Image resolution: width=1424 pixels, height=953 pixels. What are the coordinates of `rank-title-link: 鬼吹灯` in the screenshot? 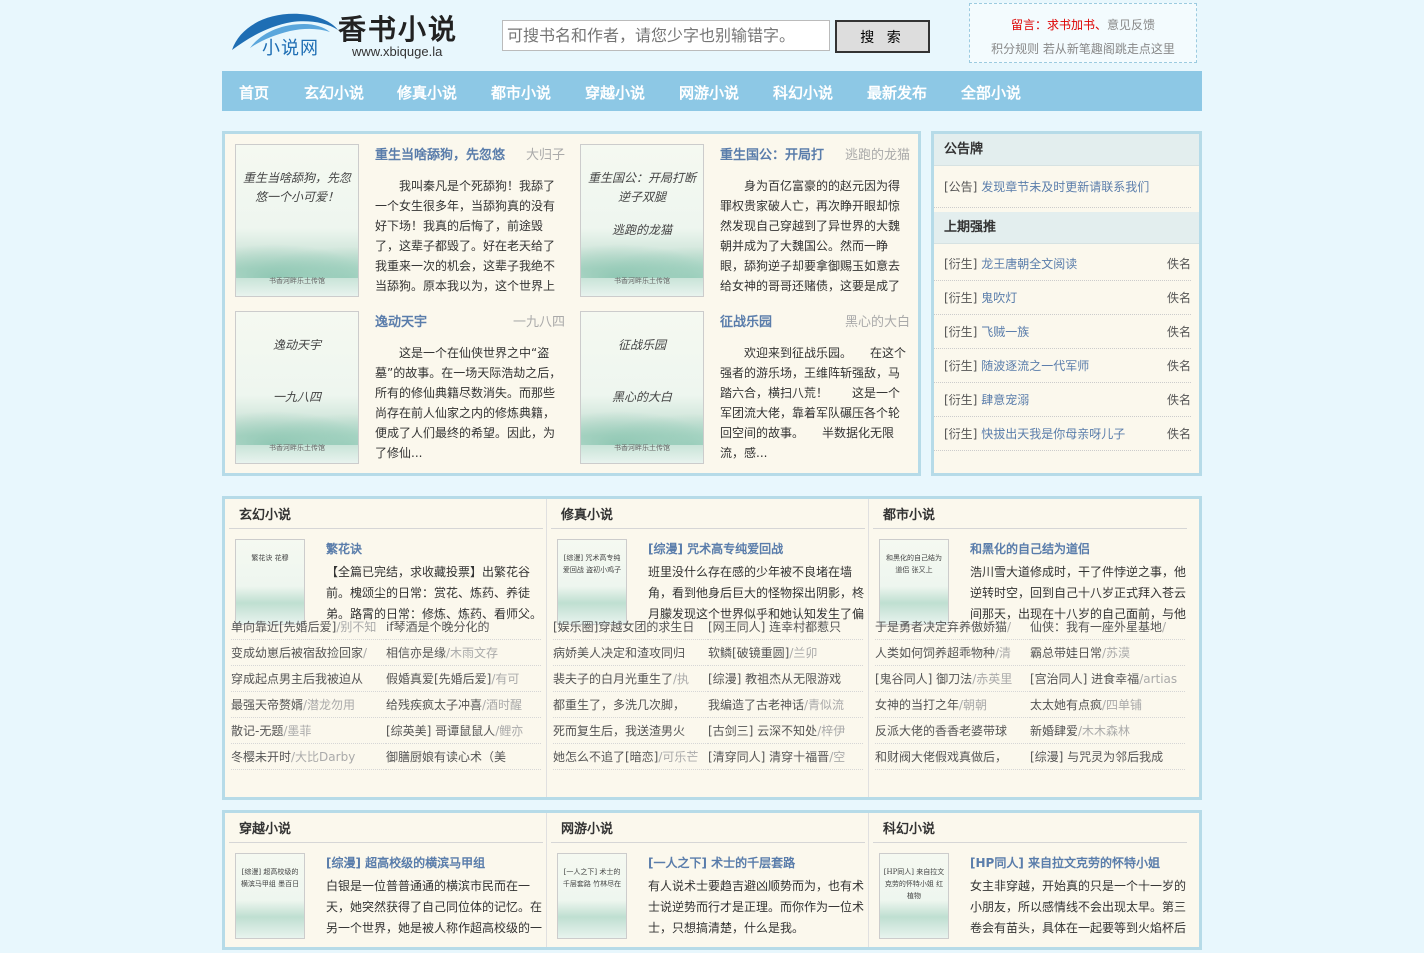 It's located at (999, 298).